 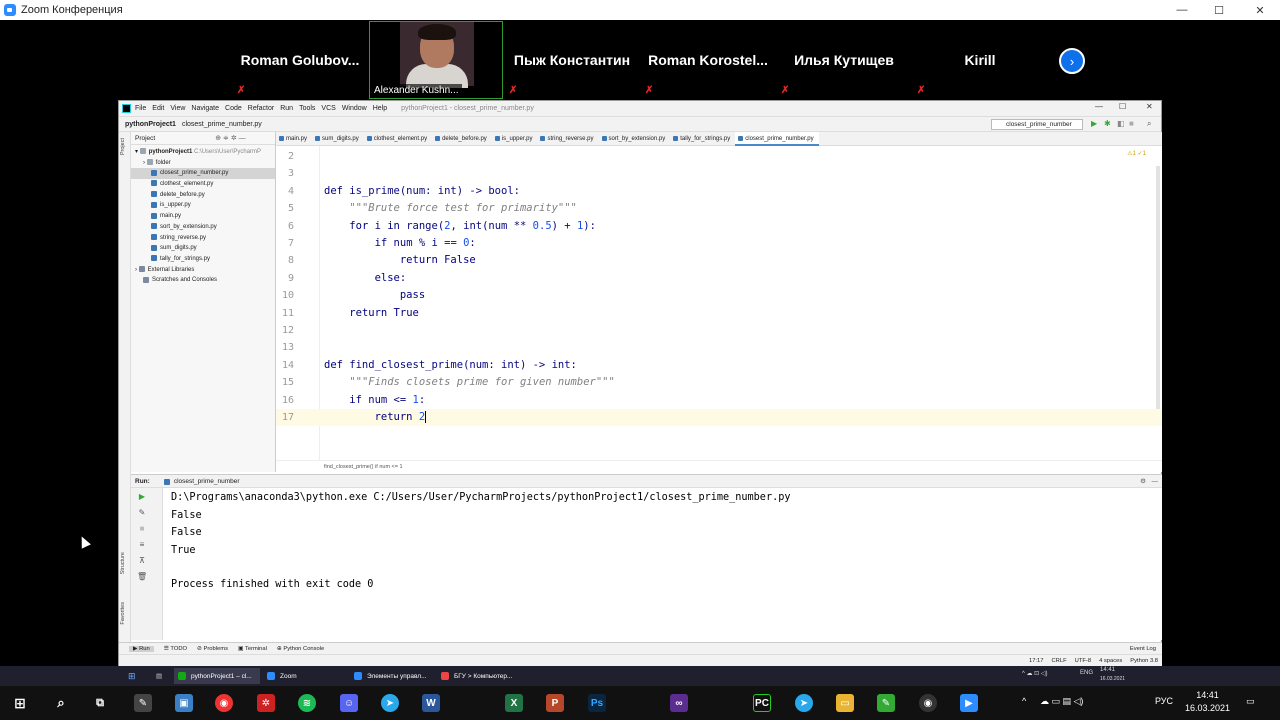 I want to click on tree-external-libraries: › External Libraries, so click(x=203, y=270).